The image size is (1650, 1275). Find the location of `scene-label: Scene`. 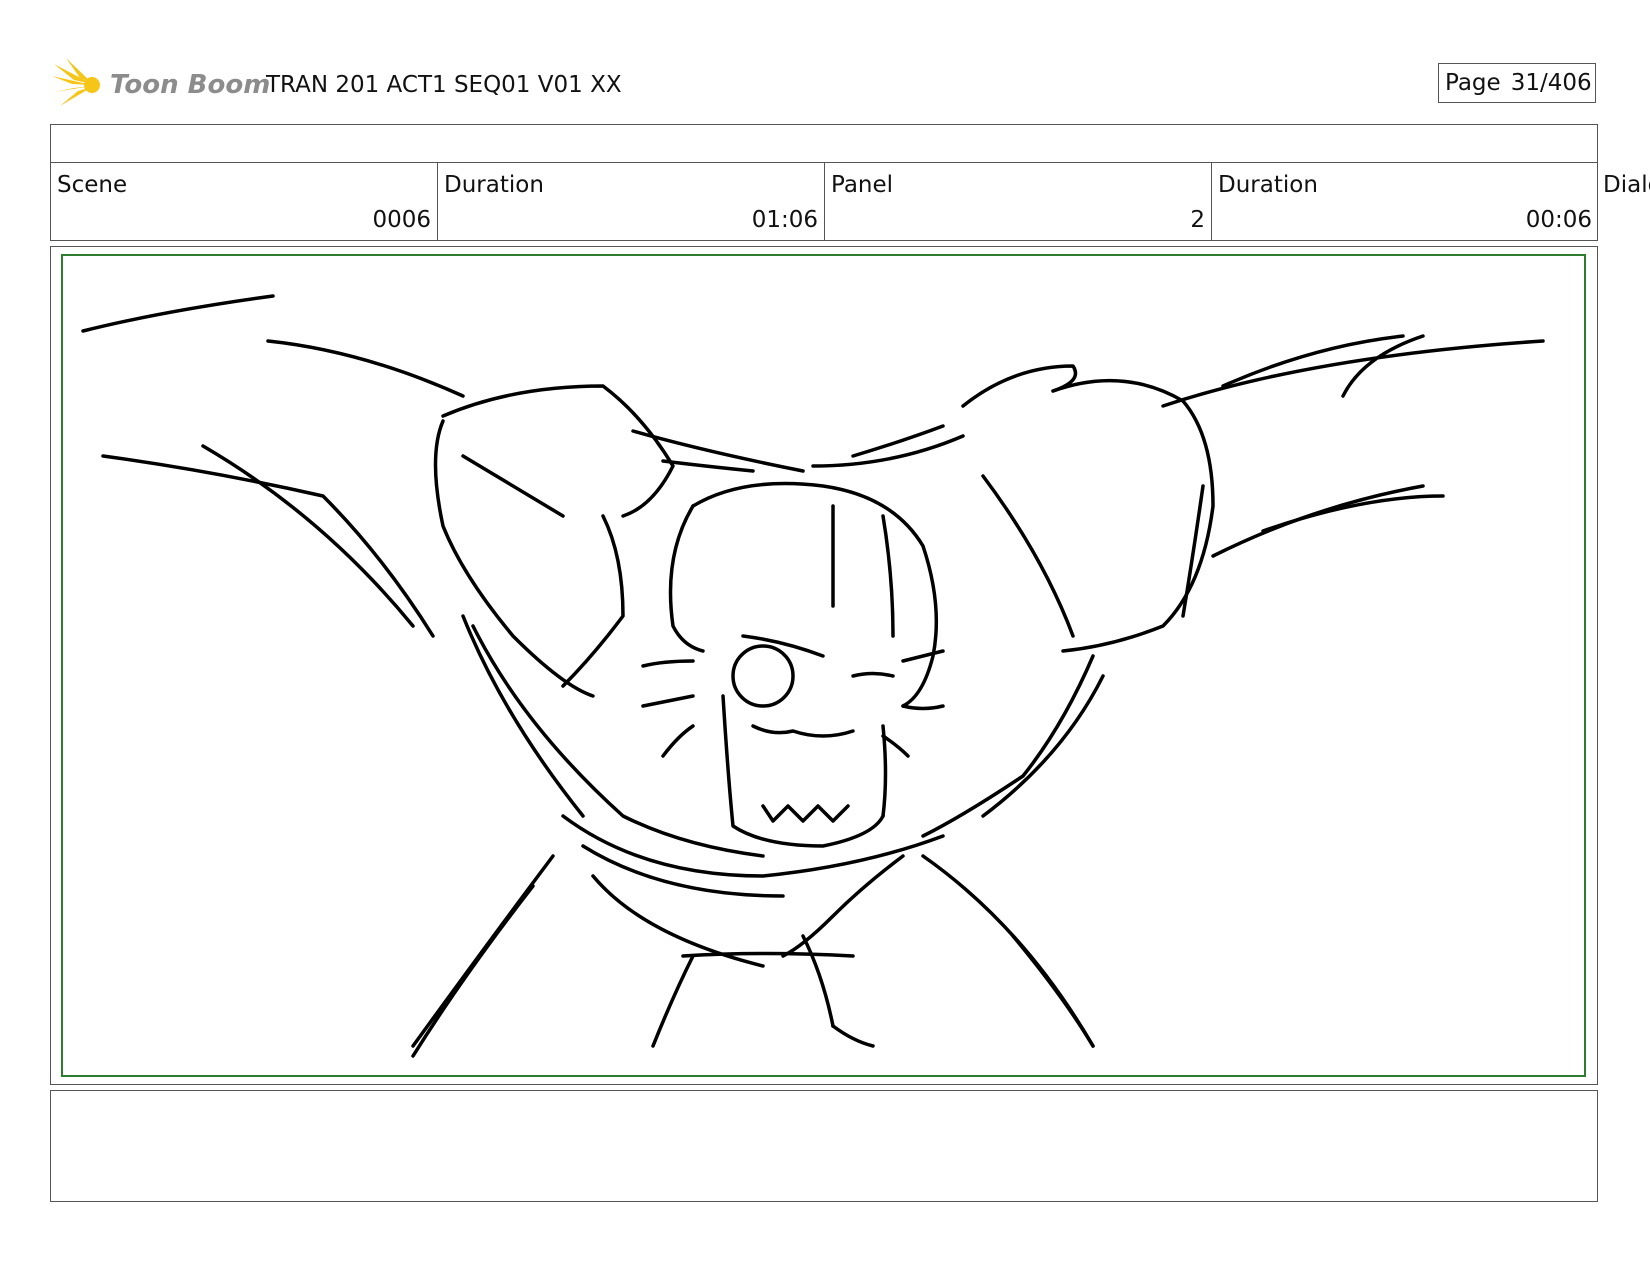

scene-label: Scene is located at coordinates (92, 185).